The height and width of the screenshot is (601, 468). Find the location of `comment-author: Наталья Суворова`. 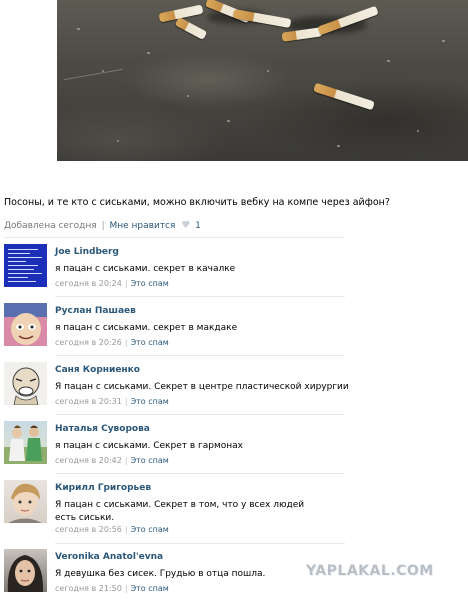

comment-author: Наталья Суворова is located at coordinates (102, 429).